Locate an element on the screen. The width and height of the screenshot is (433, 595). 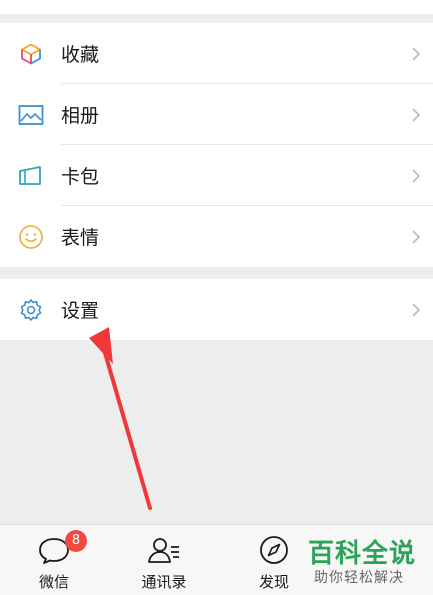
menu-label-album: 相册 is located at coordinates (80, 116).